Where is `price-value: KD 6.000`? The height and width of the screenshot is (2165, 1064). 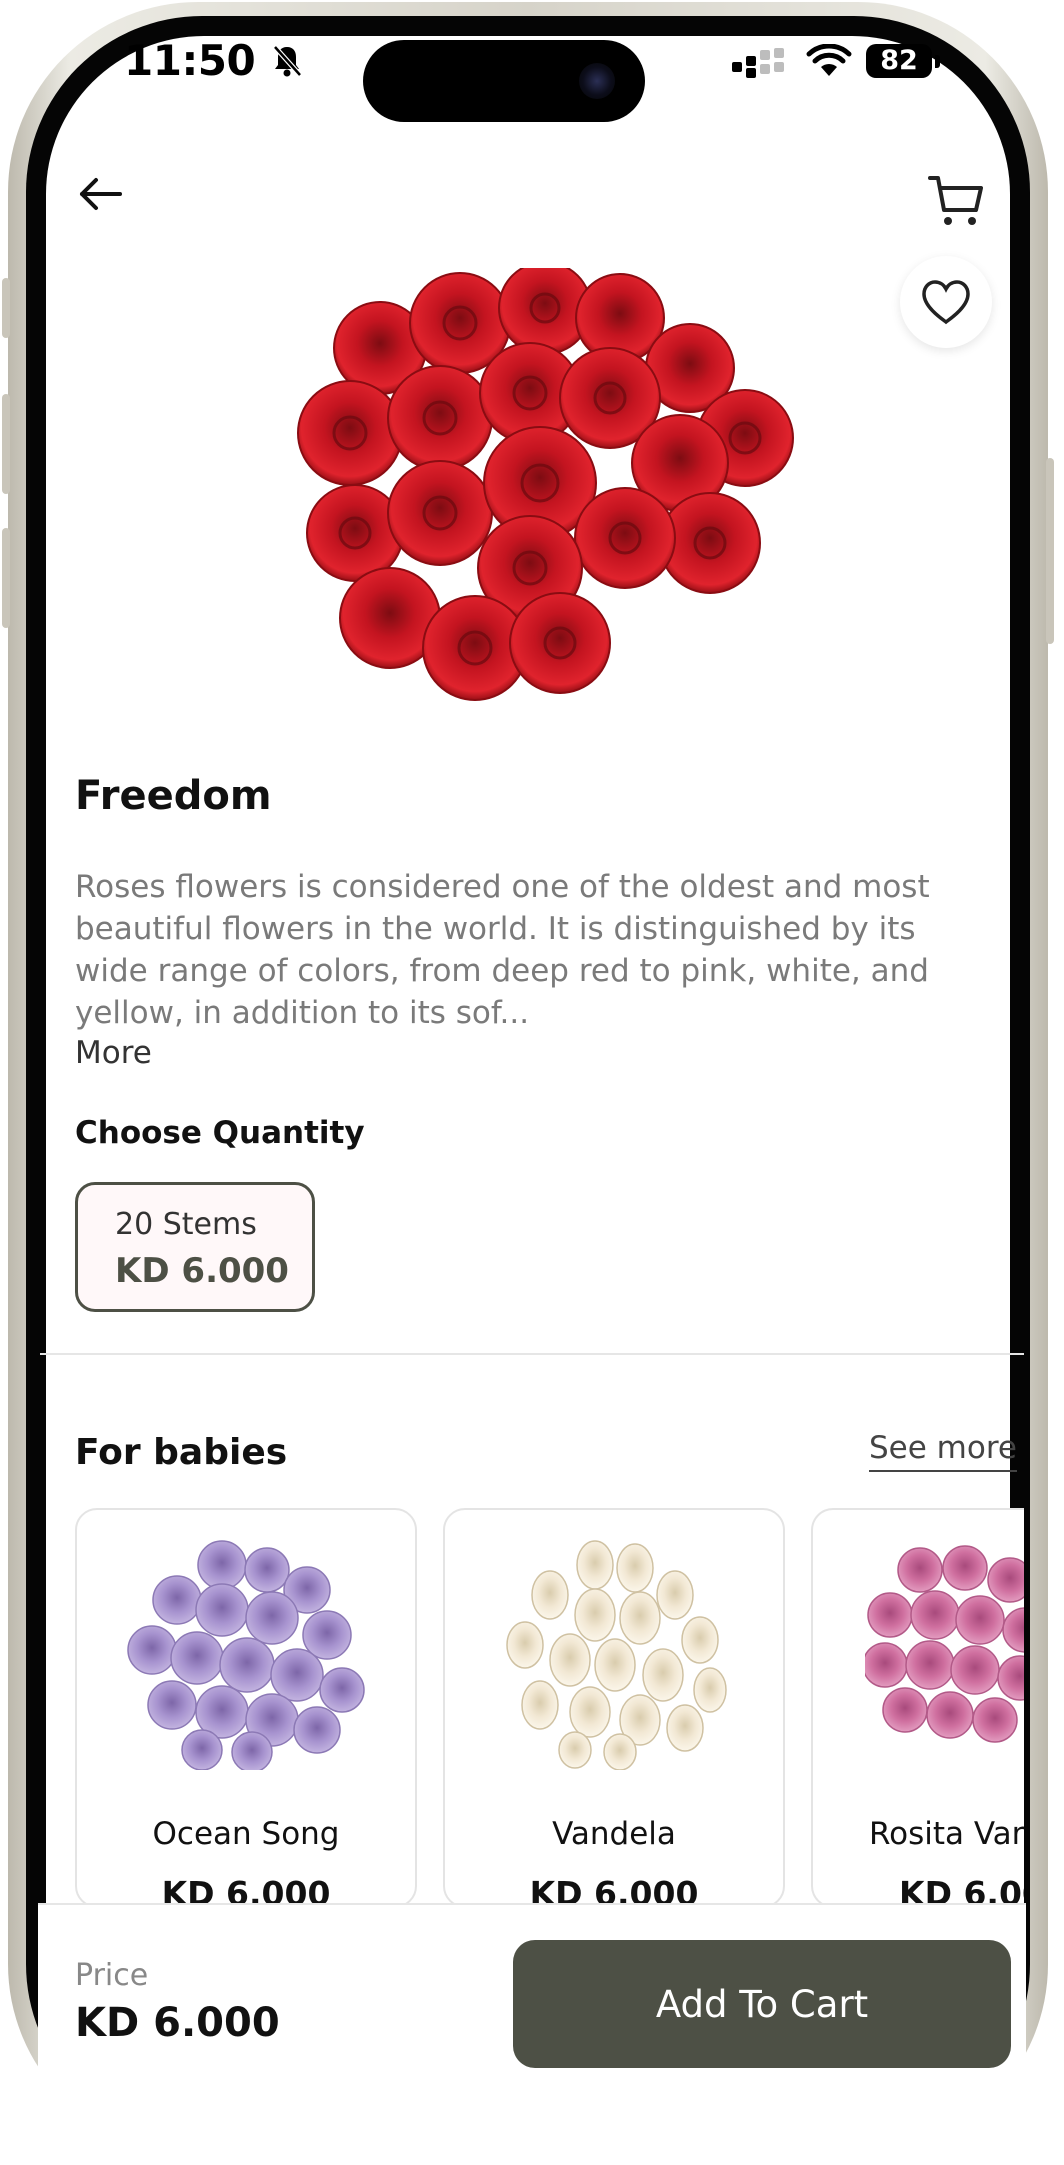
price-value: KD 6.000 is located at coordinates (177, 2023).